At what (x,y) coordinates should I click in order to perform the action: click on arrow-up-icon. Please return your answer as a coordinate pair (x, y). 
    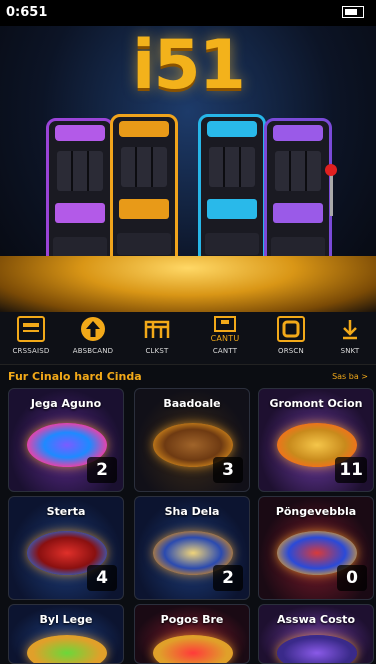
    Looking at the image, I should click on (93, 329).